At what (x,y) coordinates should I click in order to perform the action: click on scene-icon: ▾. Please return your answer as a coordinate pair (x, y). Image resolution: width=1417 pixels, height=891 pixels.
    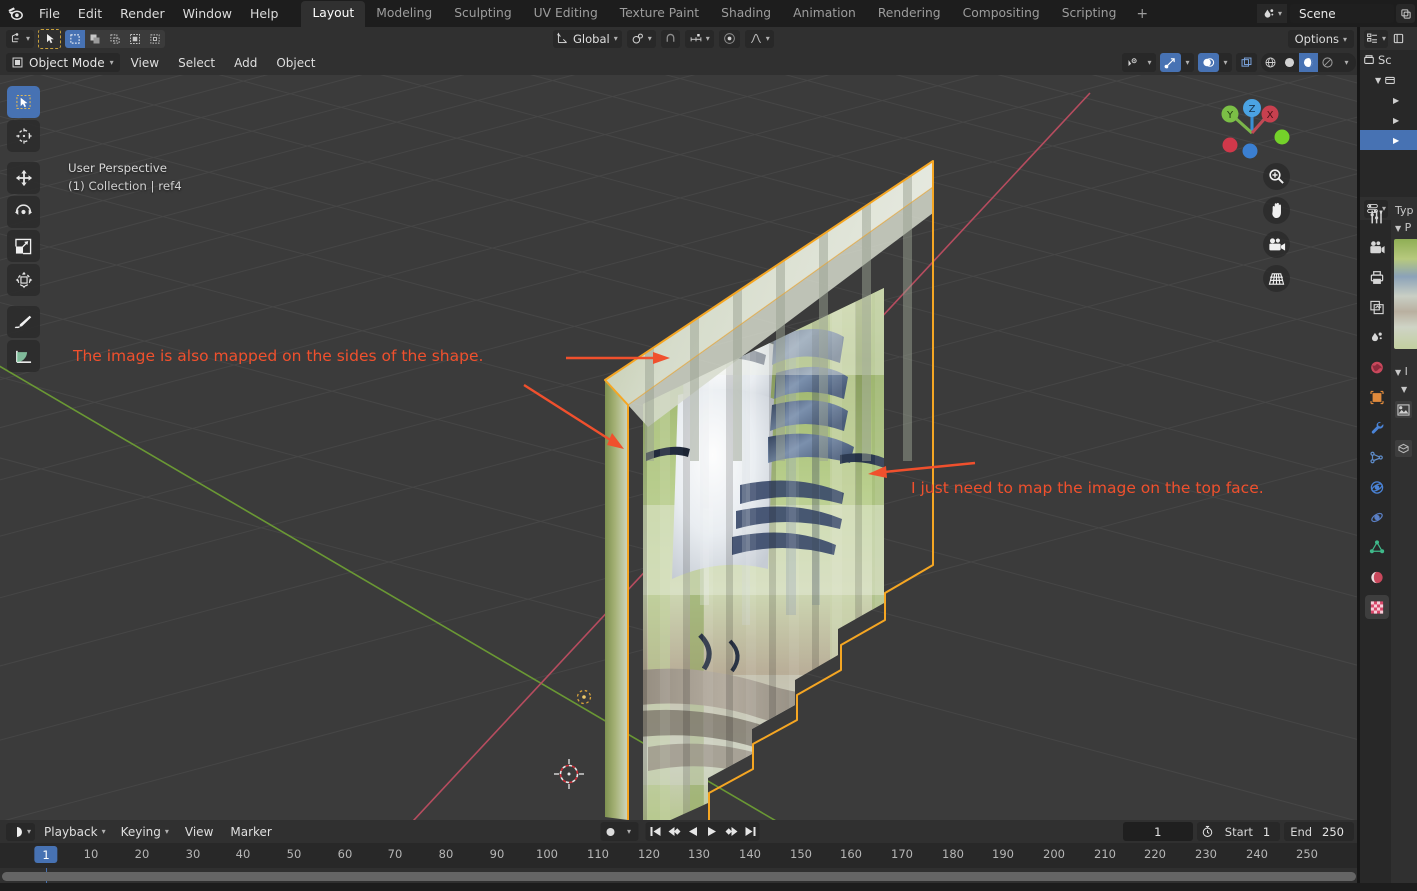
    Looking at the image, I should click on (1271, 13).